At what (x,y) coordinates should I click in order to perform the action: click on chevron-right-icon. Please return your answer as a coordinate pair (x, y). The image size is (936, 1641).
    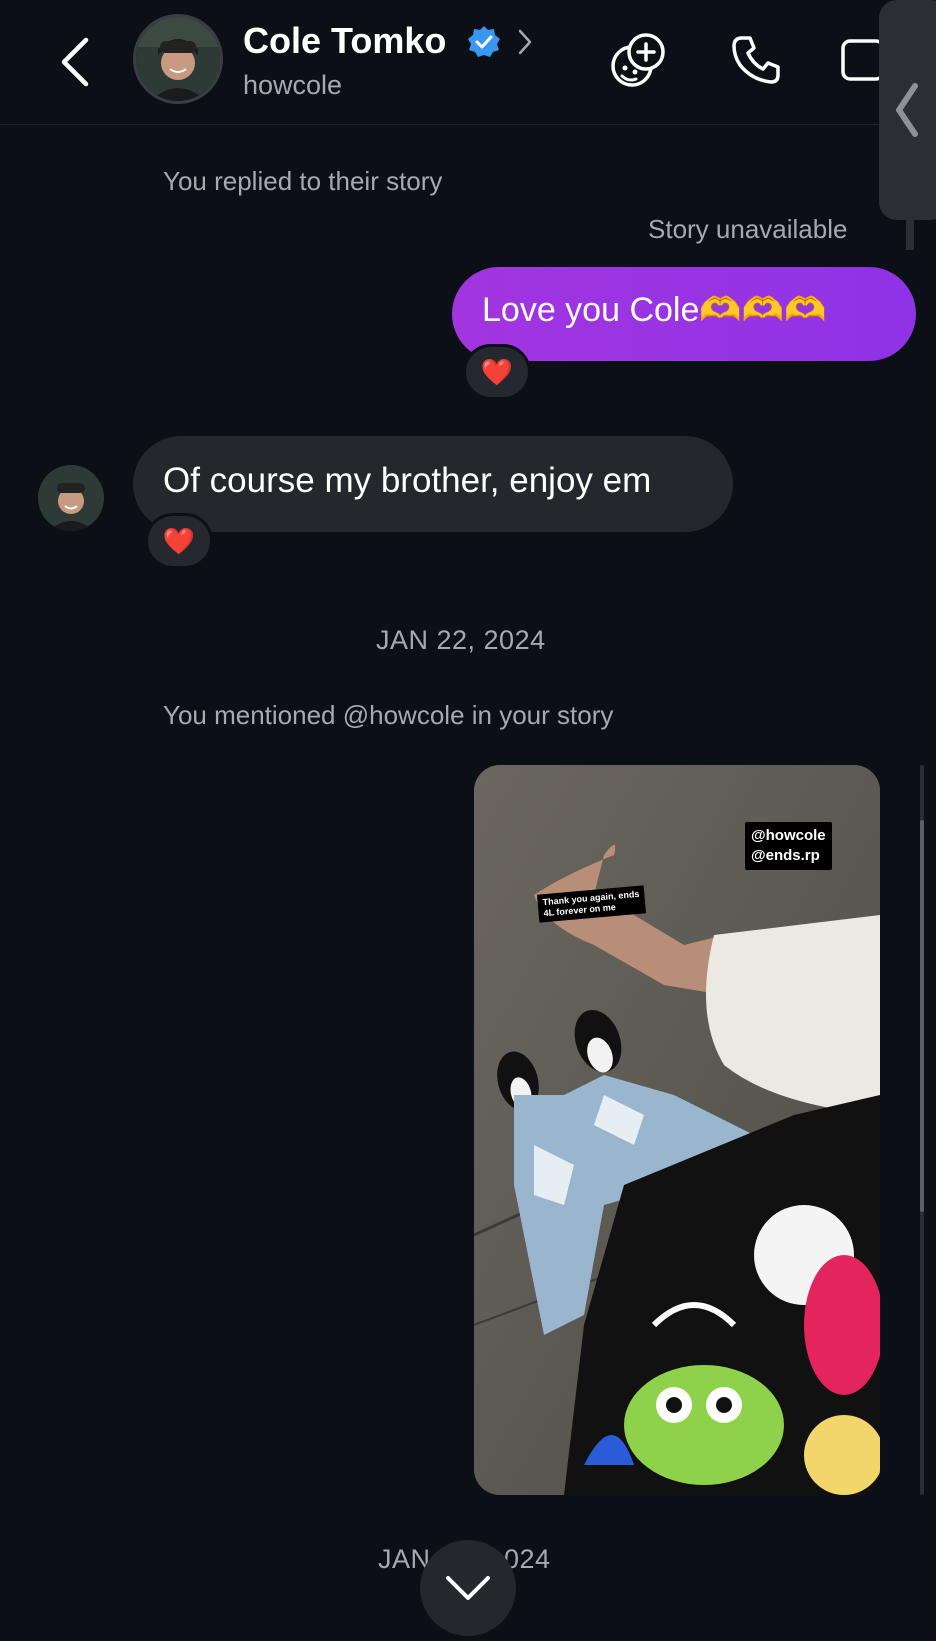
    Looking at the image, I should click on (525, 42).